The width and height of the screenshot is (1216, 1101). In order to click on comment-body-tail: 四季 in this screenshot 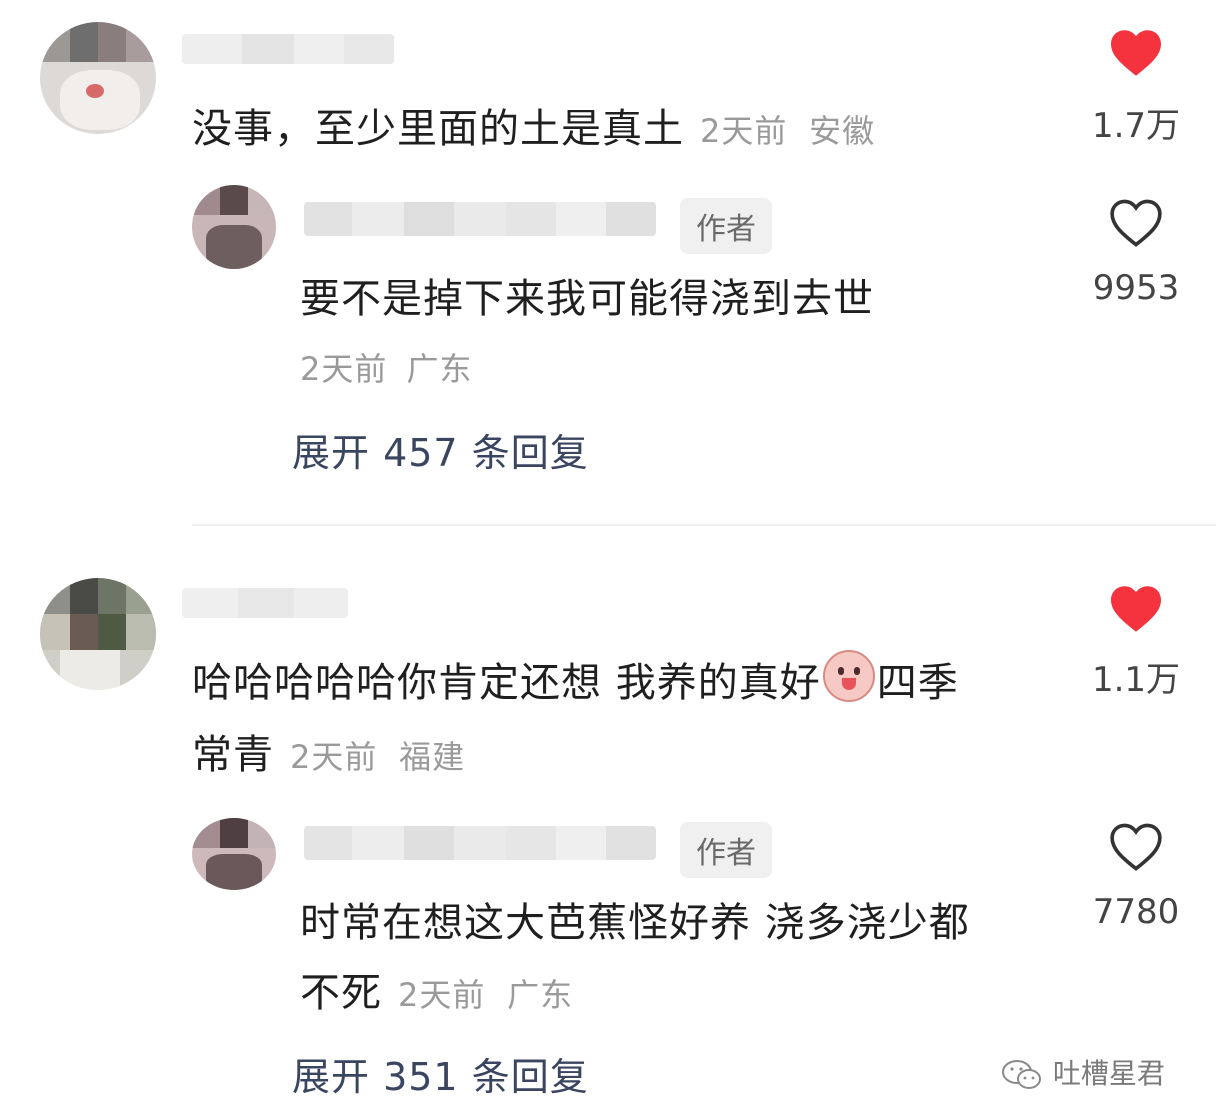, I will do `click(917, 683)`.